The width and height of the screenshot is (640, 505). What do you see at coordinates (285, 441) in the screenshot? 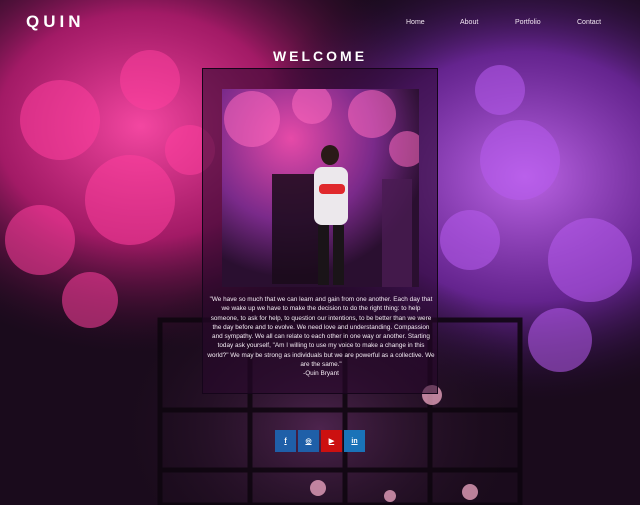
I see `facebook-icon: f` at bounding box center [285, 441].